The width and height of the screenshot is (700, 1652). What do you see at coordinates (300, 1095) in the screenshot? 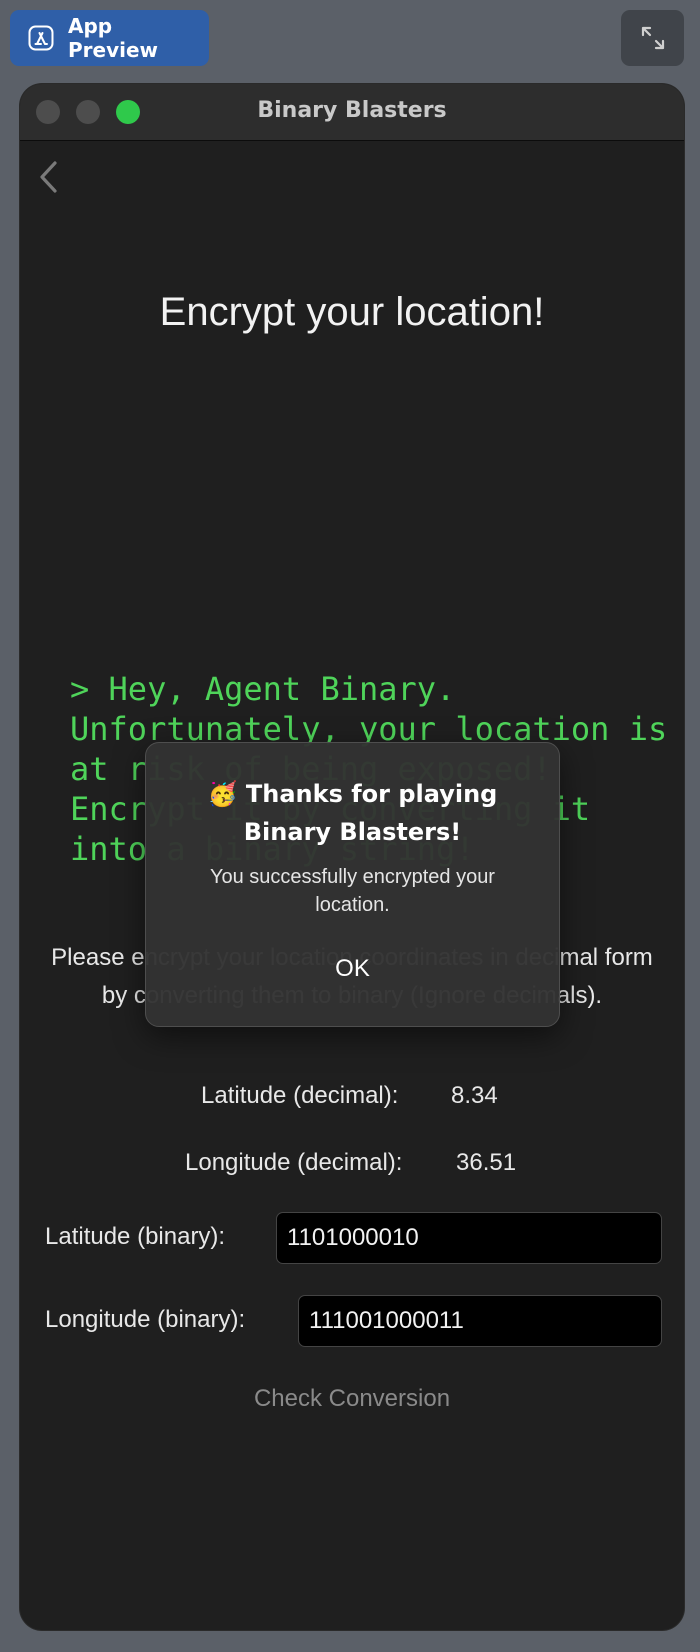
I see `latitude-decimal-label: Latitude (decimal):` at bounding box center [300, 1095].